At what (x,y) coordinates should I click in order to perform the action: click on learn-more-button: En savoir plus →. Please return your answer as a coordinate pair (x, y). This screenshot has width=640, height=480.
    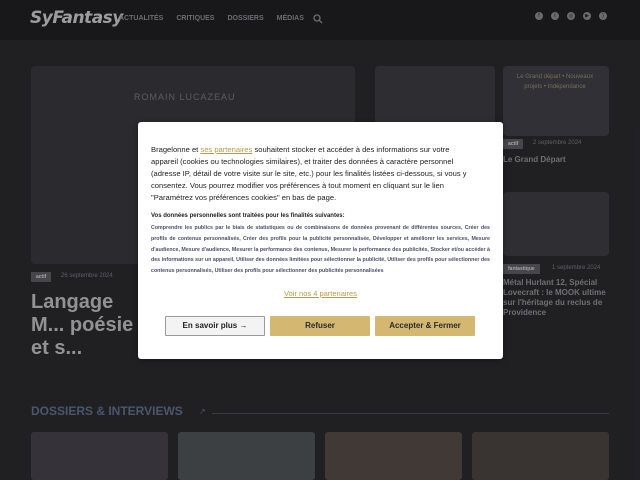
    Looking at the image, I should click on (215, 326).